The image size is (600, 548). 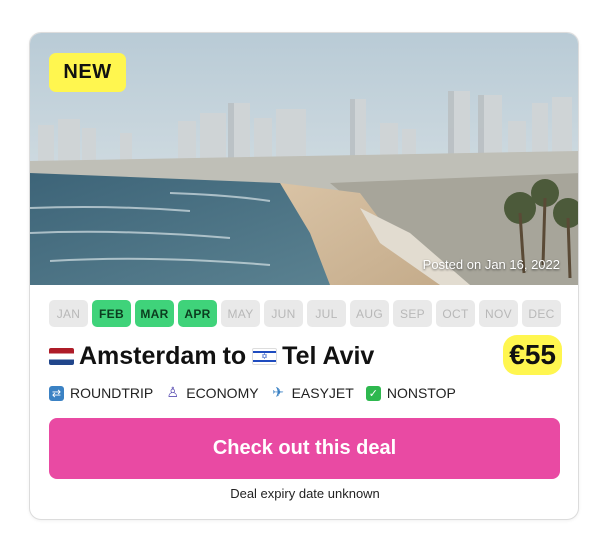 What do you see at coordinates (112, 393) in the screenshot?
I see `tag-label: ROUNDTRIP` at bounding box center [112, 393].